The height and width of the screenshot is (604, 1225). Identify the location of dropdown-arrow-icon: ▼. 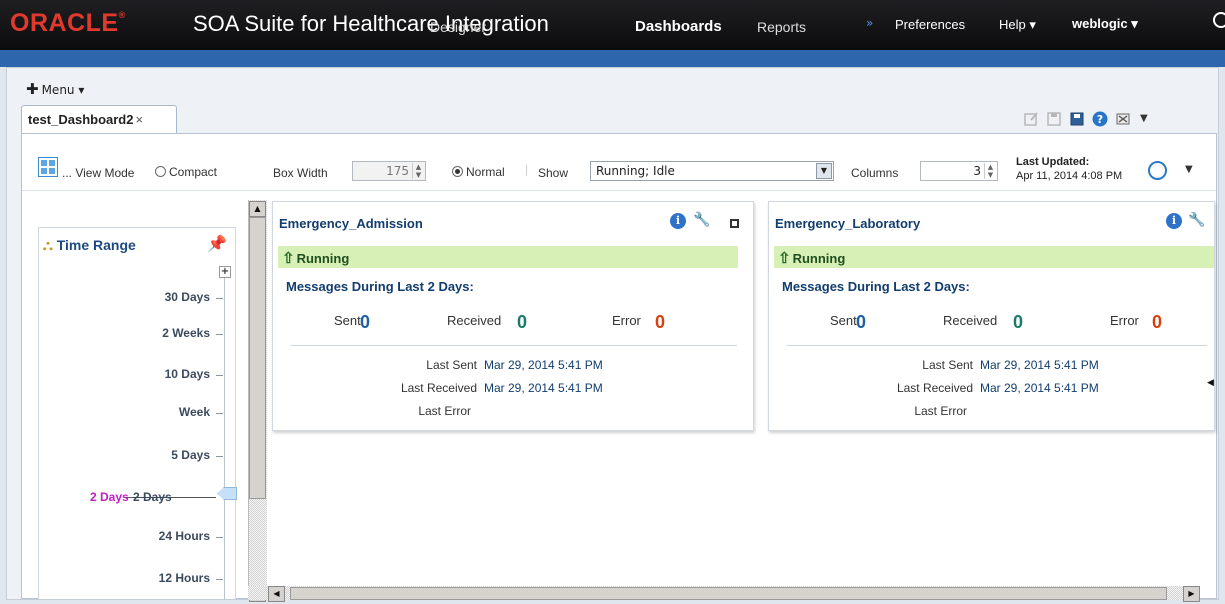
(824, 171).